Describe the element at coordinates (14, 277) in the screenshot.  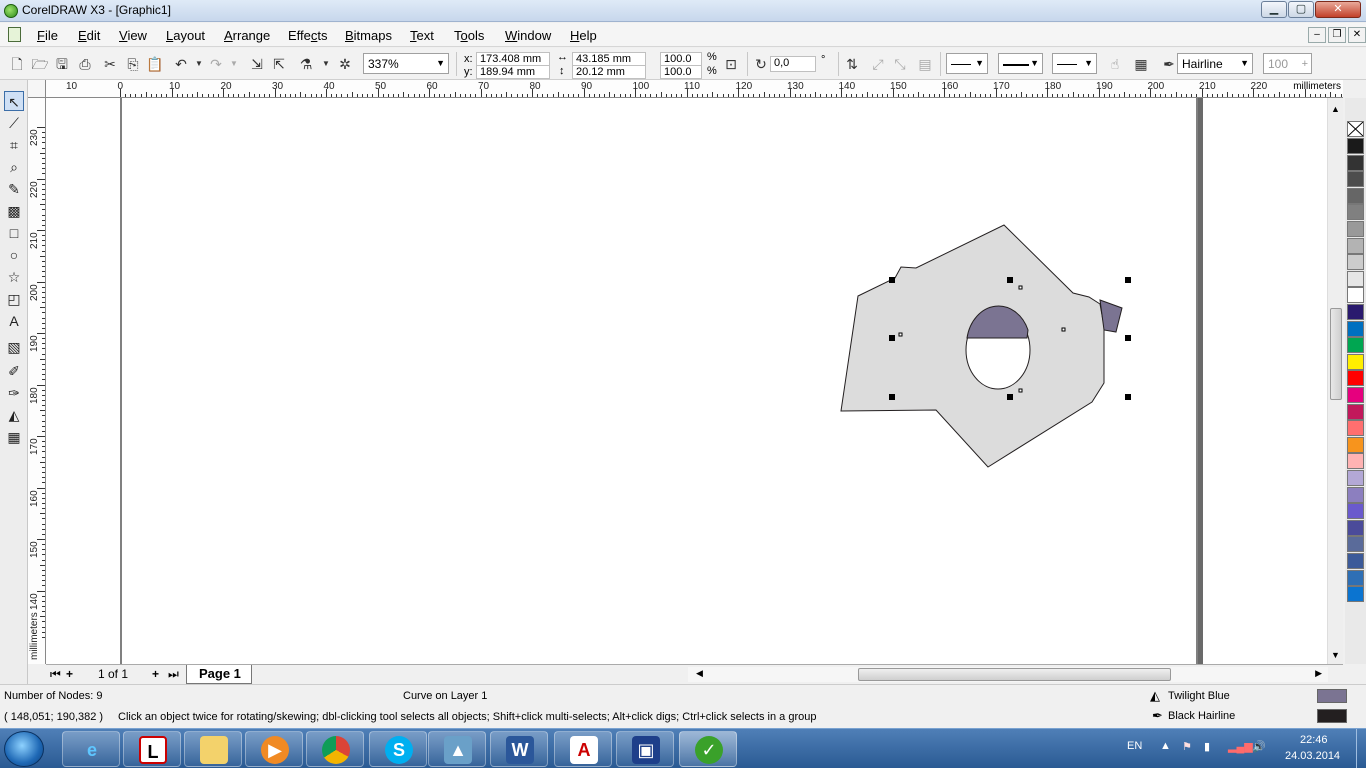
I see `polygon-tool-icon: ☆` at that location.